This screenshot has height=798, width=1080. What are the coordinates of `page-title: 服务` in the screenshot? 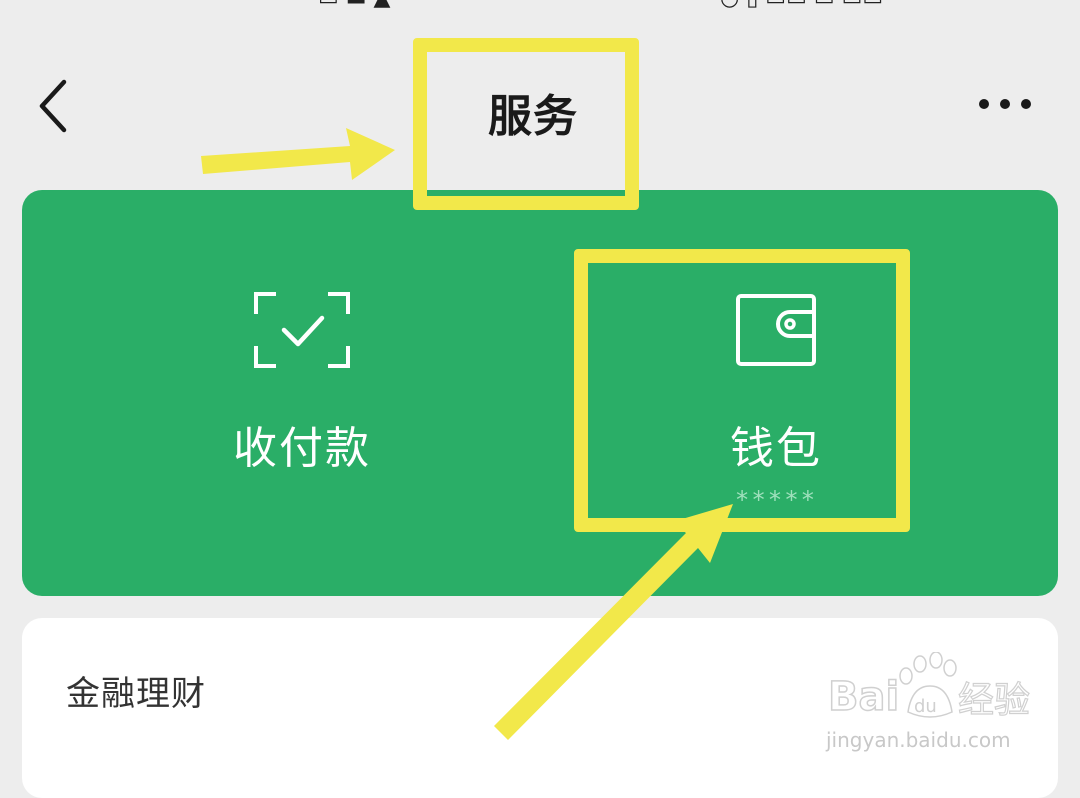 It's located at (533, 116).